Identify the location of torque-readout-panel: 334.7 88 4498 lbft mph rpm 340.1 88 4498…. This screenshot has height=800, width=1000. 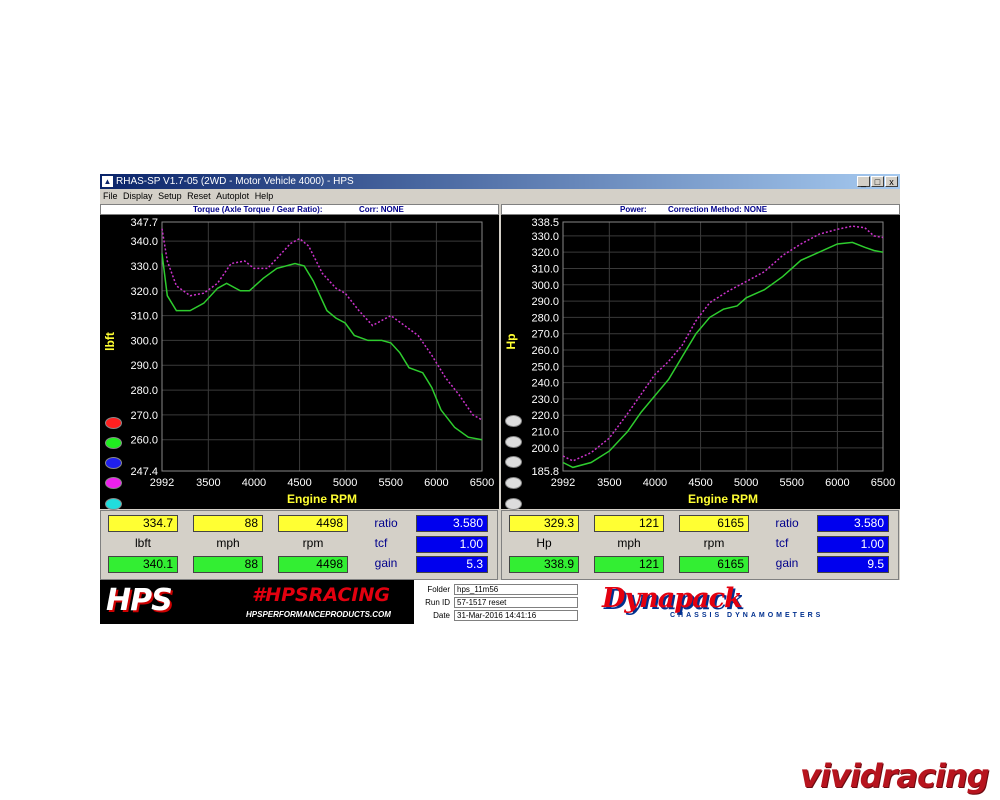
(299, 545).